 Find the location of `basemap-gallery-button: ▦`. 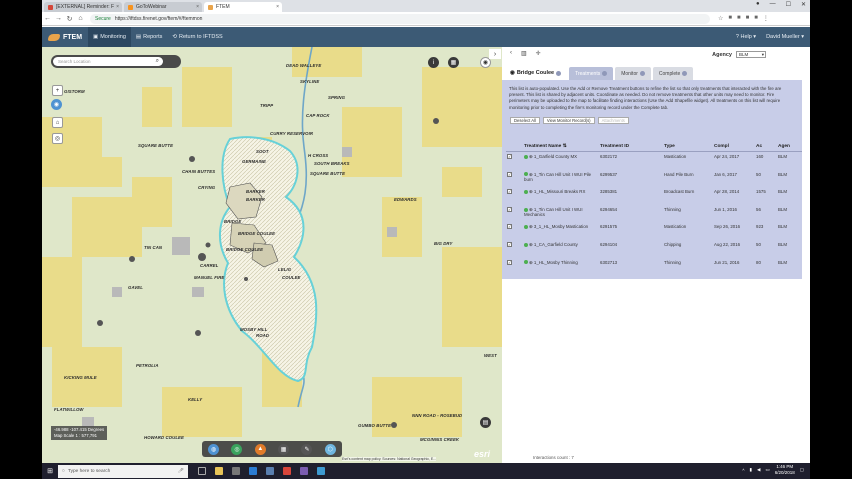

basemap-gallery-button: ▦ is located at coordinates (453, 62).